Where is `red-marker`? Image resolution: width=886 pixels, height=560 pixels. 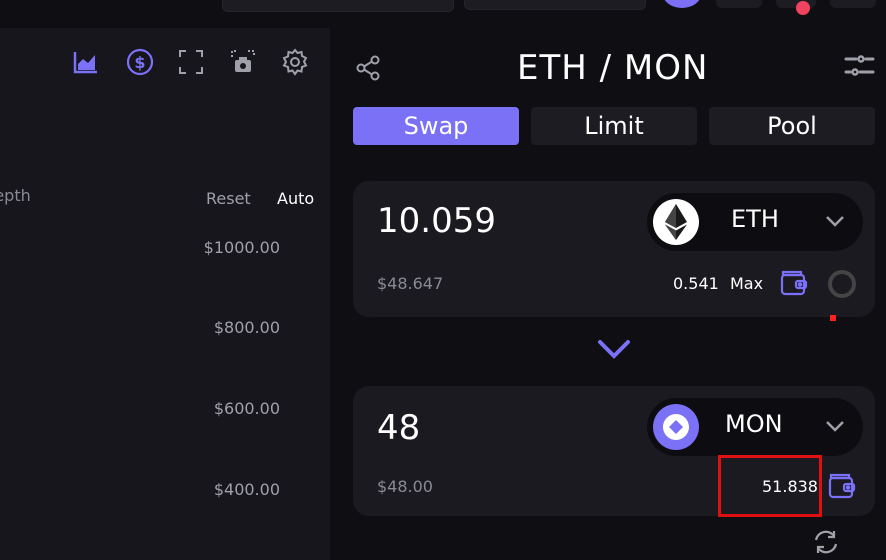 red-marker is located at coordinates (833, 318).